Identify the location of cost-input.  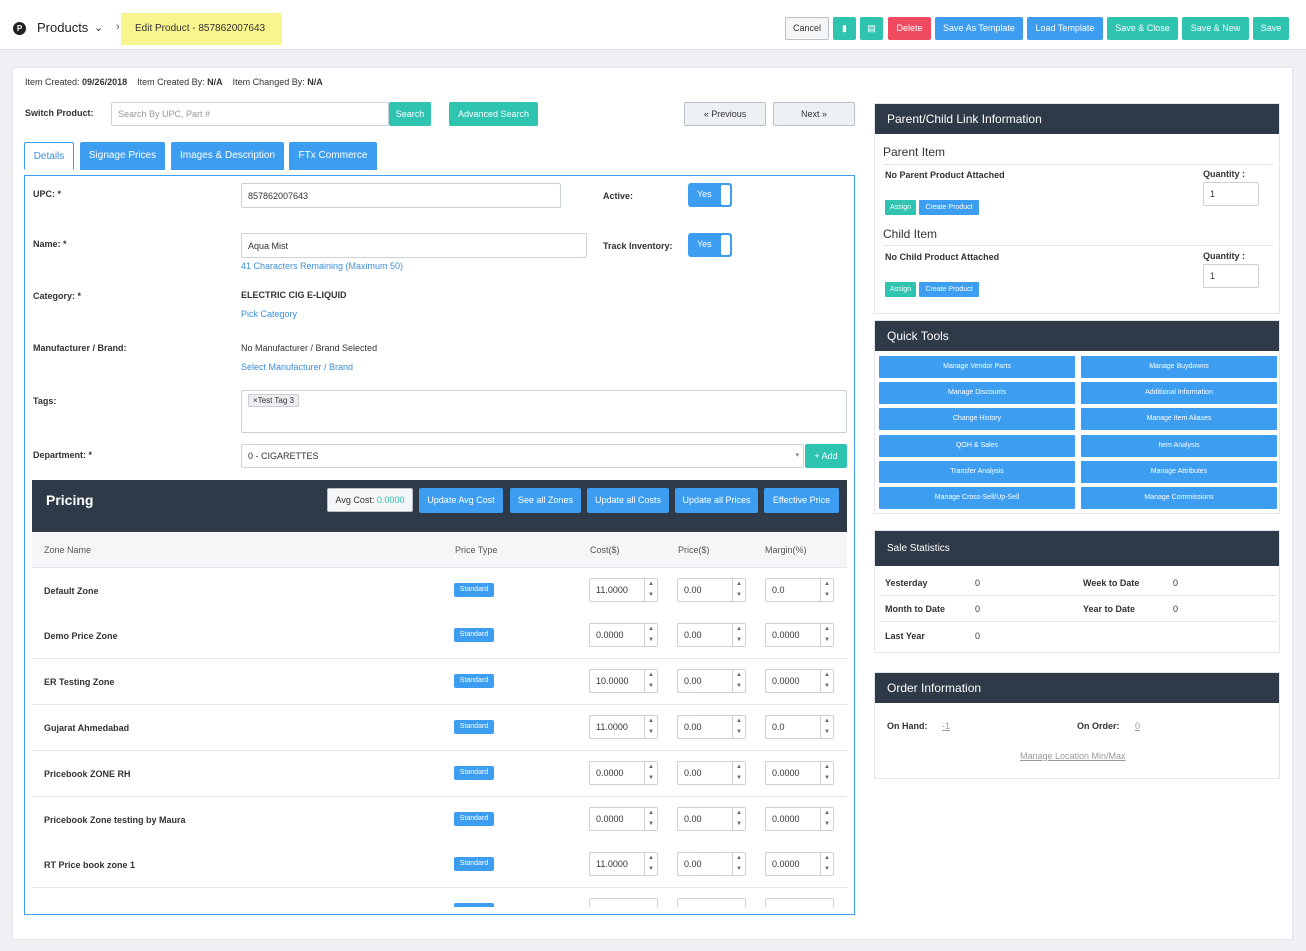
(623, 902).